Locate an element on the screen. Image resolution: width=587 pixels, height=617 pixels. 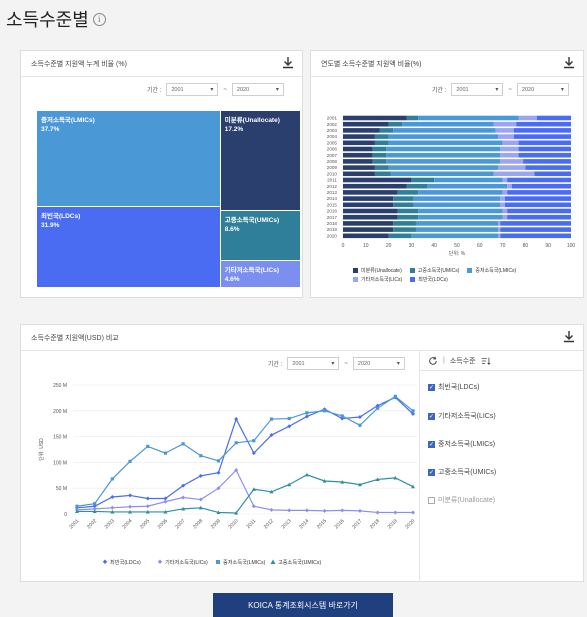
sort-icon is located at coordinates (486, 361).